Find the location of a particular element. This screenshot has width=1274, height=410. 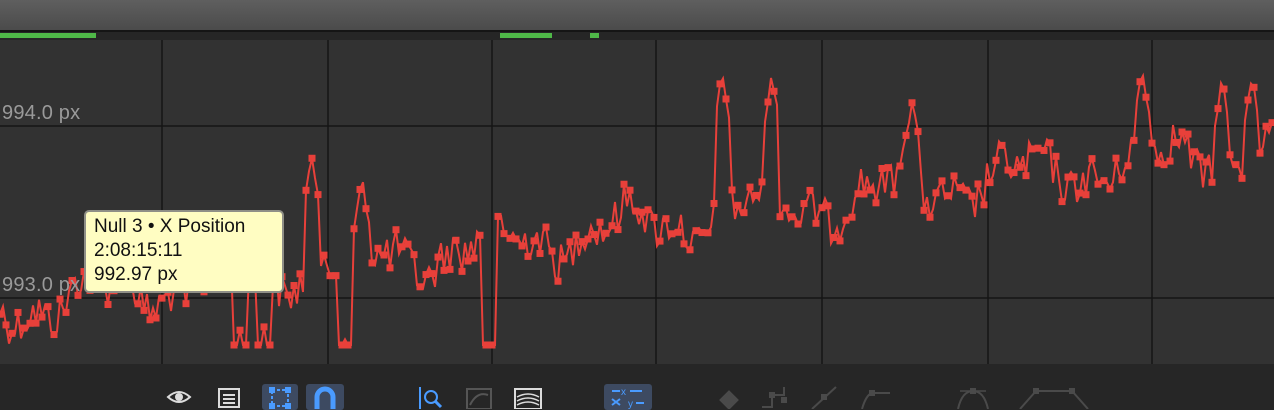

properties-list-icon is located at coordinates (229, 397).